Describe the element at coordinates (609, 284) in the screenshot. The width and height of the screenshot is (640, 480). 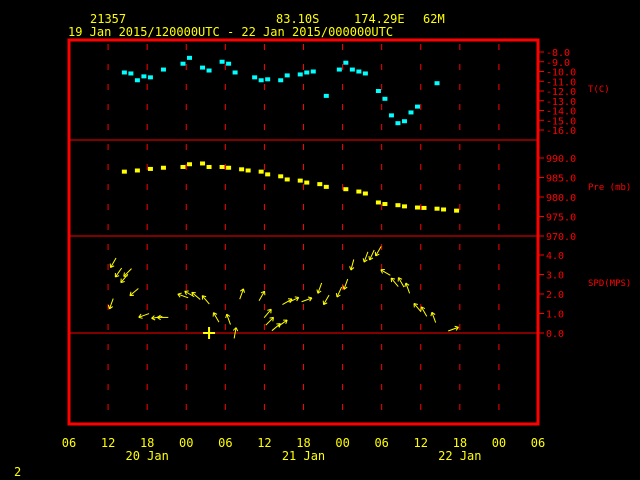
I see `y-axis-title: SPD(MPS)` at that location.